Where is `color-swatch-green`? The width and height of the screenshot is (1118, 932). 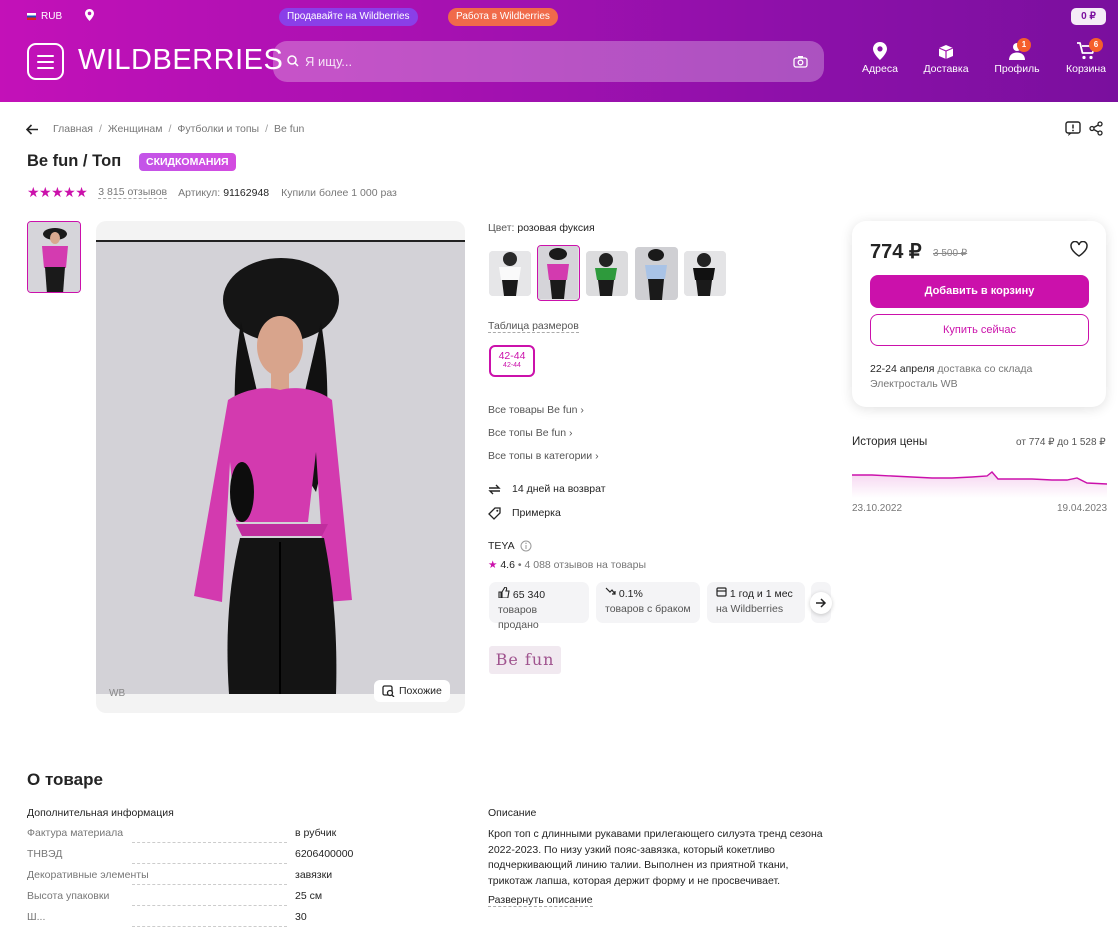 color-swatch-green is located at coordinates (607, 273).